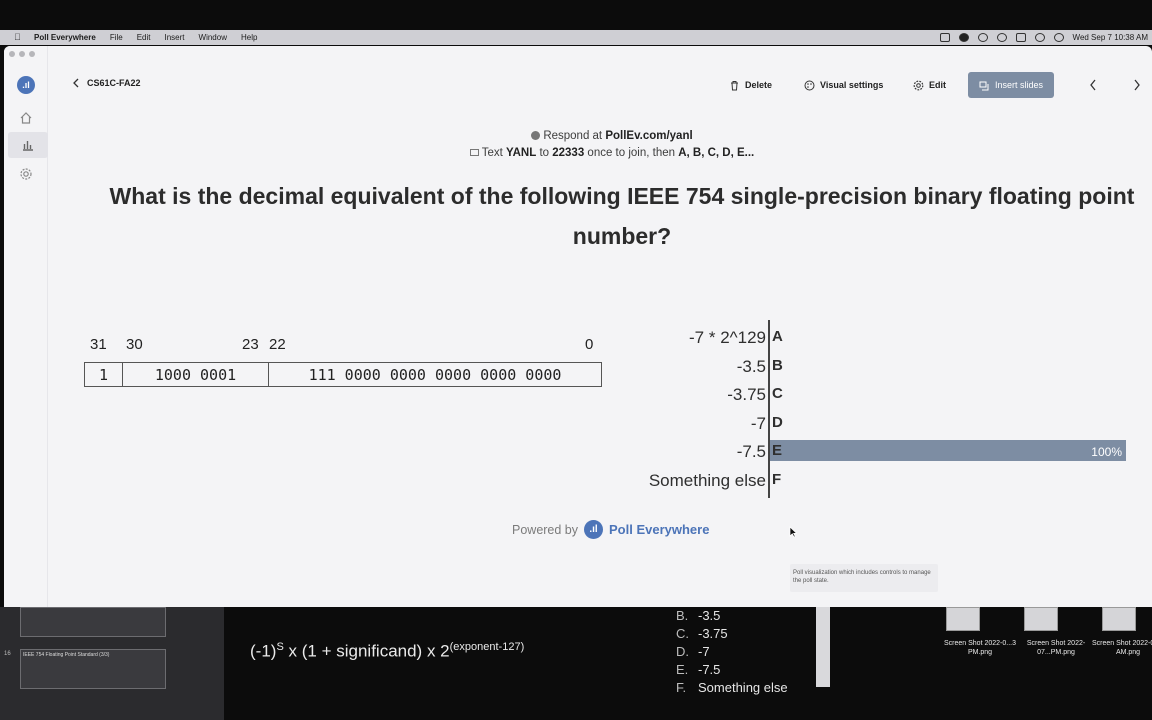 This screenshot has height=720, width=1152. I want to click on menubar-clock: Wed Sep 7 10:38 AM, so click(1110, 37).